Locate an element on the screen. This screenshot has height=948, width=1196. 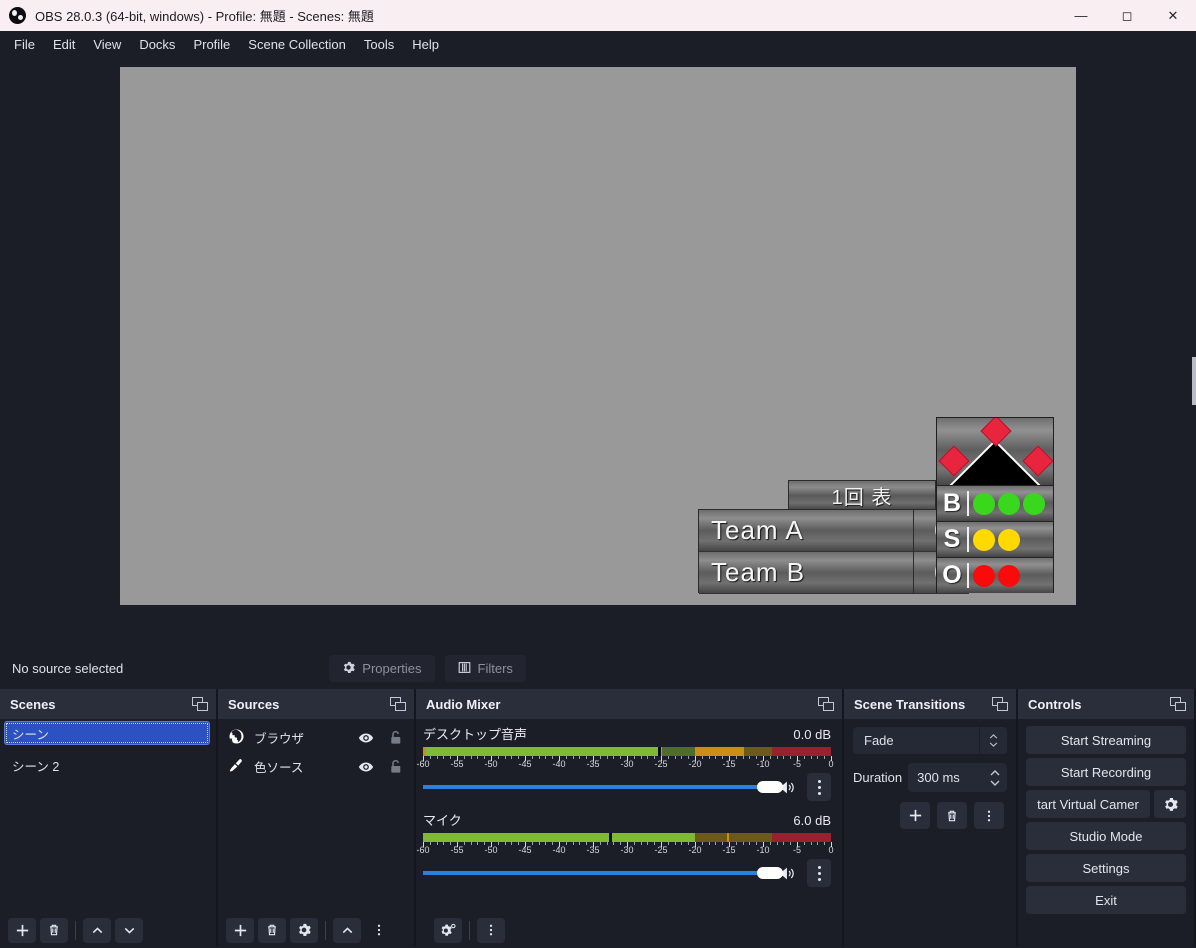
duration-label: Duration is located at coordinates (878, 777).